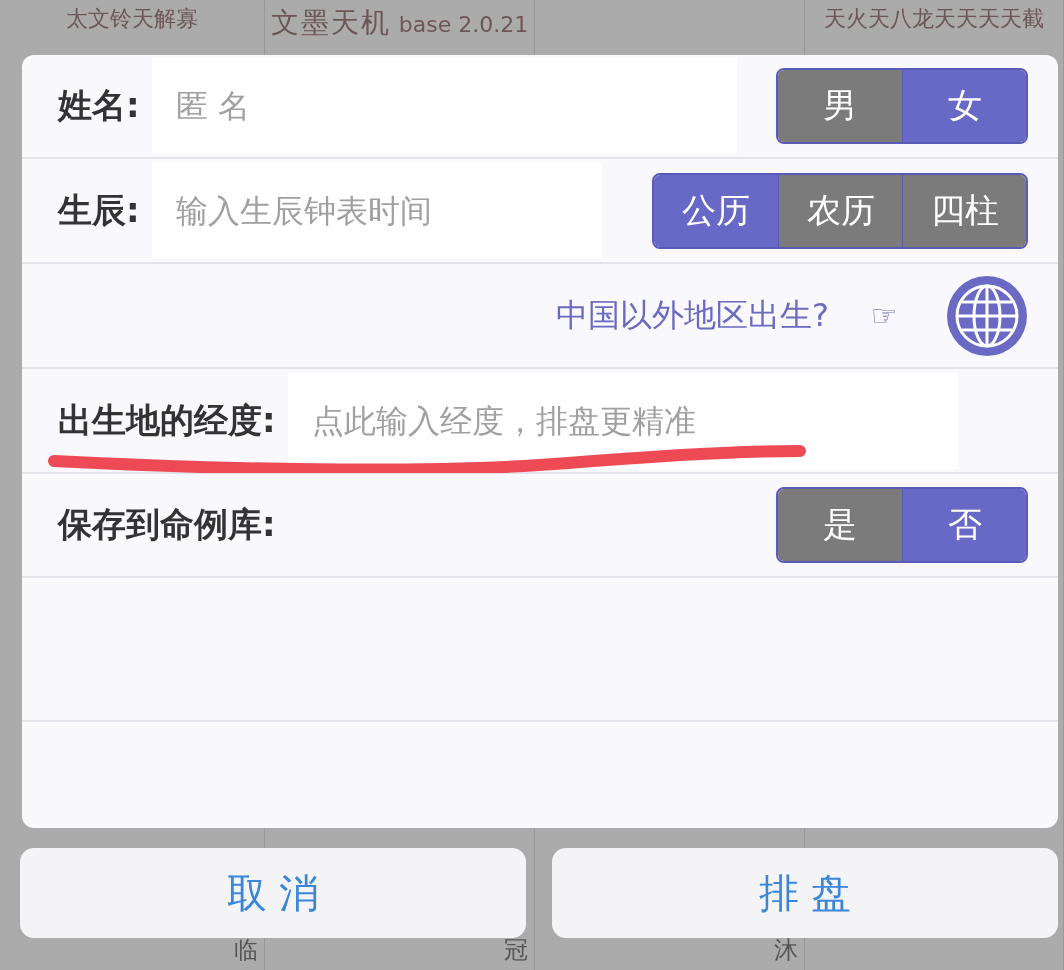 The image size is (1064, 970). What do you see at coordinates (840, 106) in the screenshot?
I see `segment-option: 男` at bounding box center [840, 106].